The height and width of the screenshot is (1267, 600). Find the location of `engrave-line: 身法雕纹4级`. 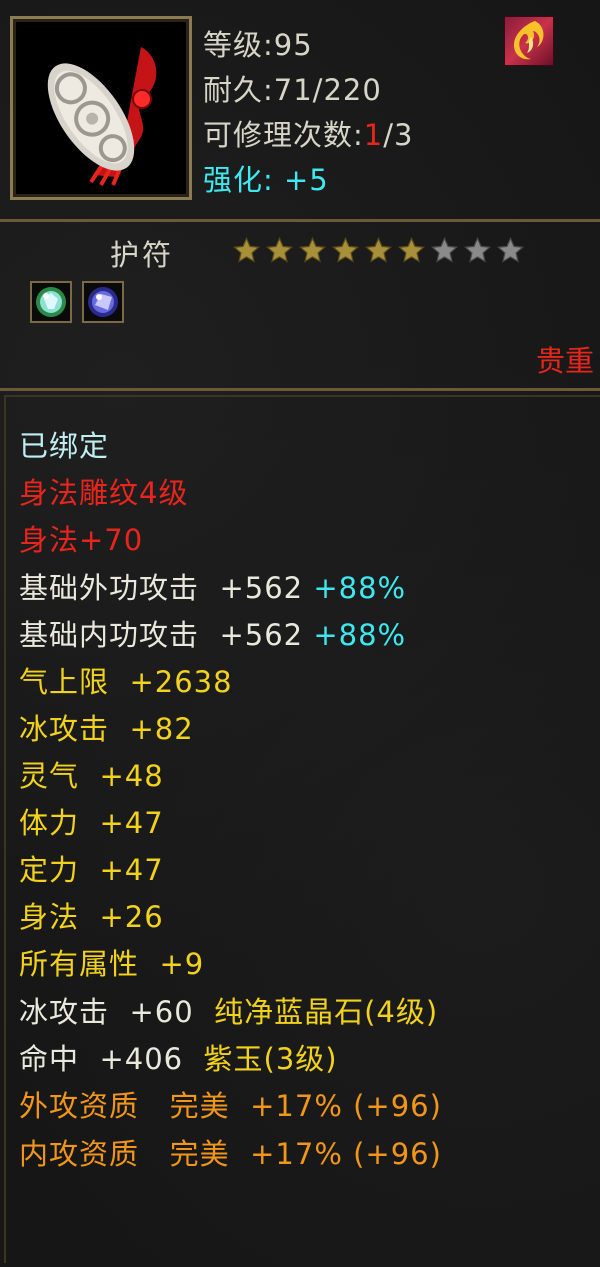

engrave-line: 身法雕纹4级 is located at coordinates (104, 493).